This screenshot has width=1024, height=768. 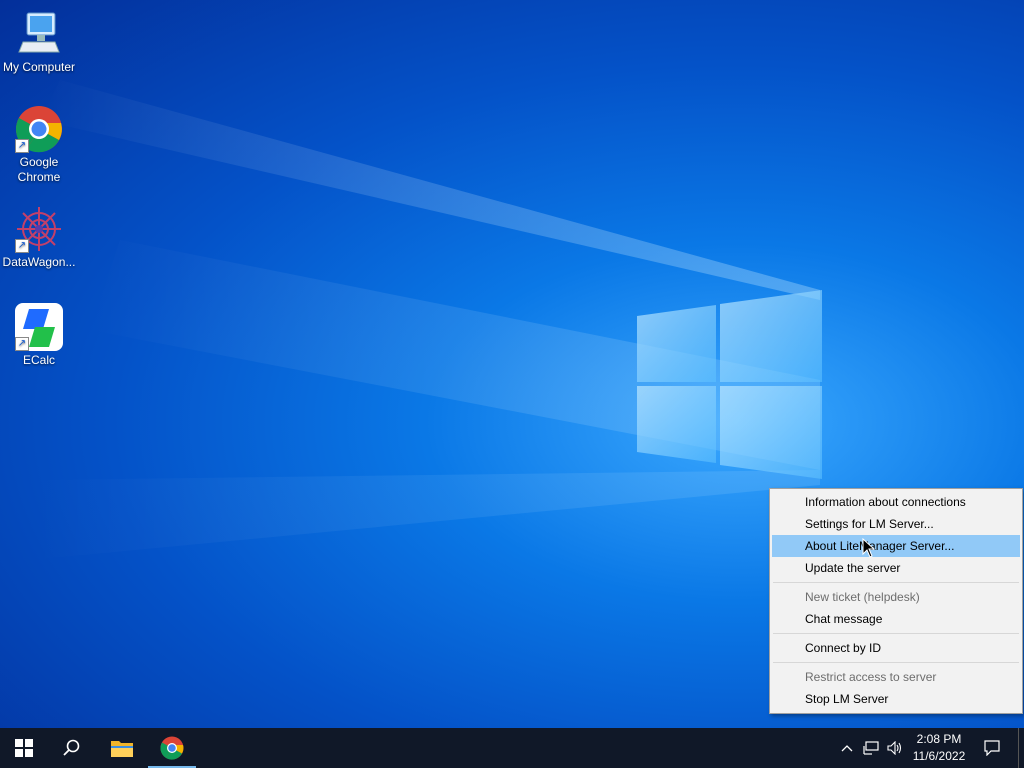 I want to click on chrome-taskbar-button, so click(x=172, y=748).